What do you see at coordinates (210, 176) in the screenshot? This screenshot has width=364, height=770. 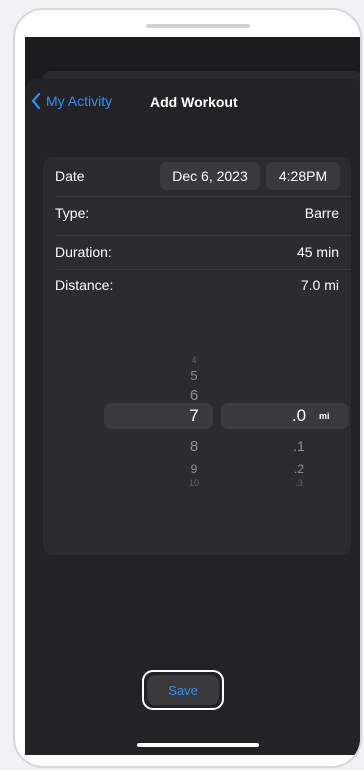 I see `date-picker-button: Dec 6, 2023` at bounding box center [210, 176].